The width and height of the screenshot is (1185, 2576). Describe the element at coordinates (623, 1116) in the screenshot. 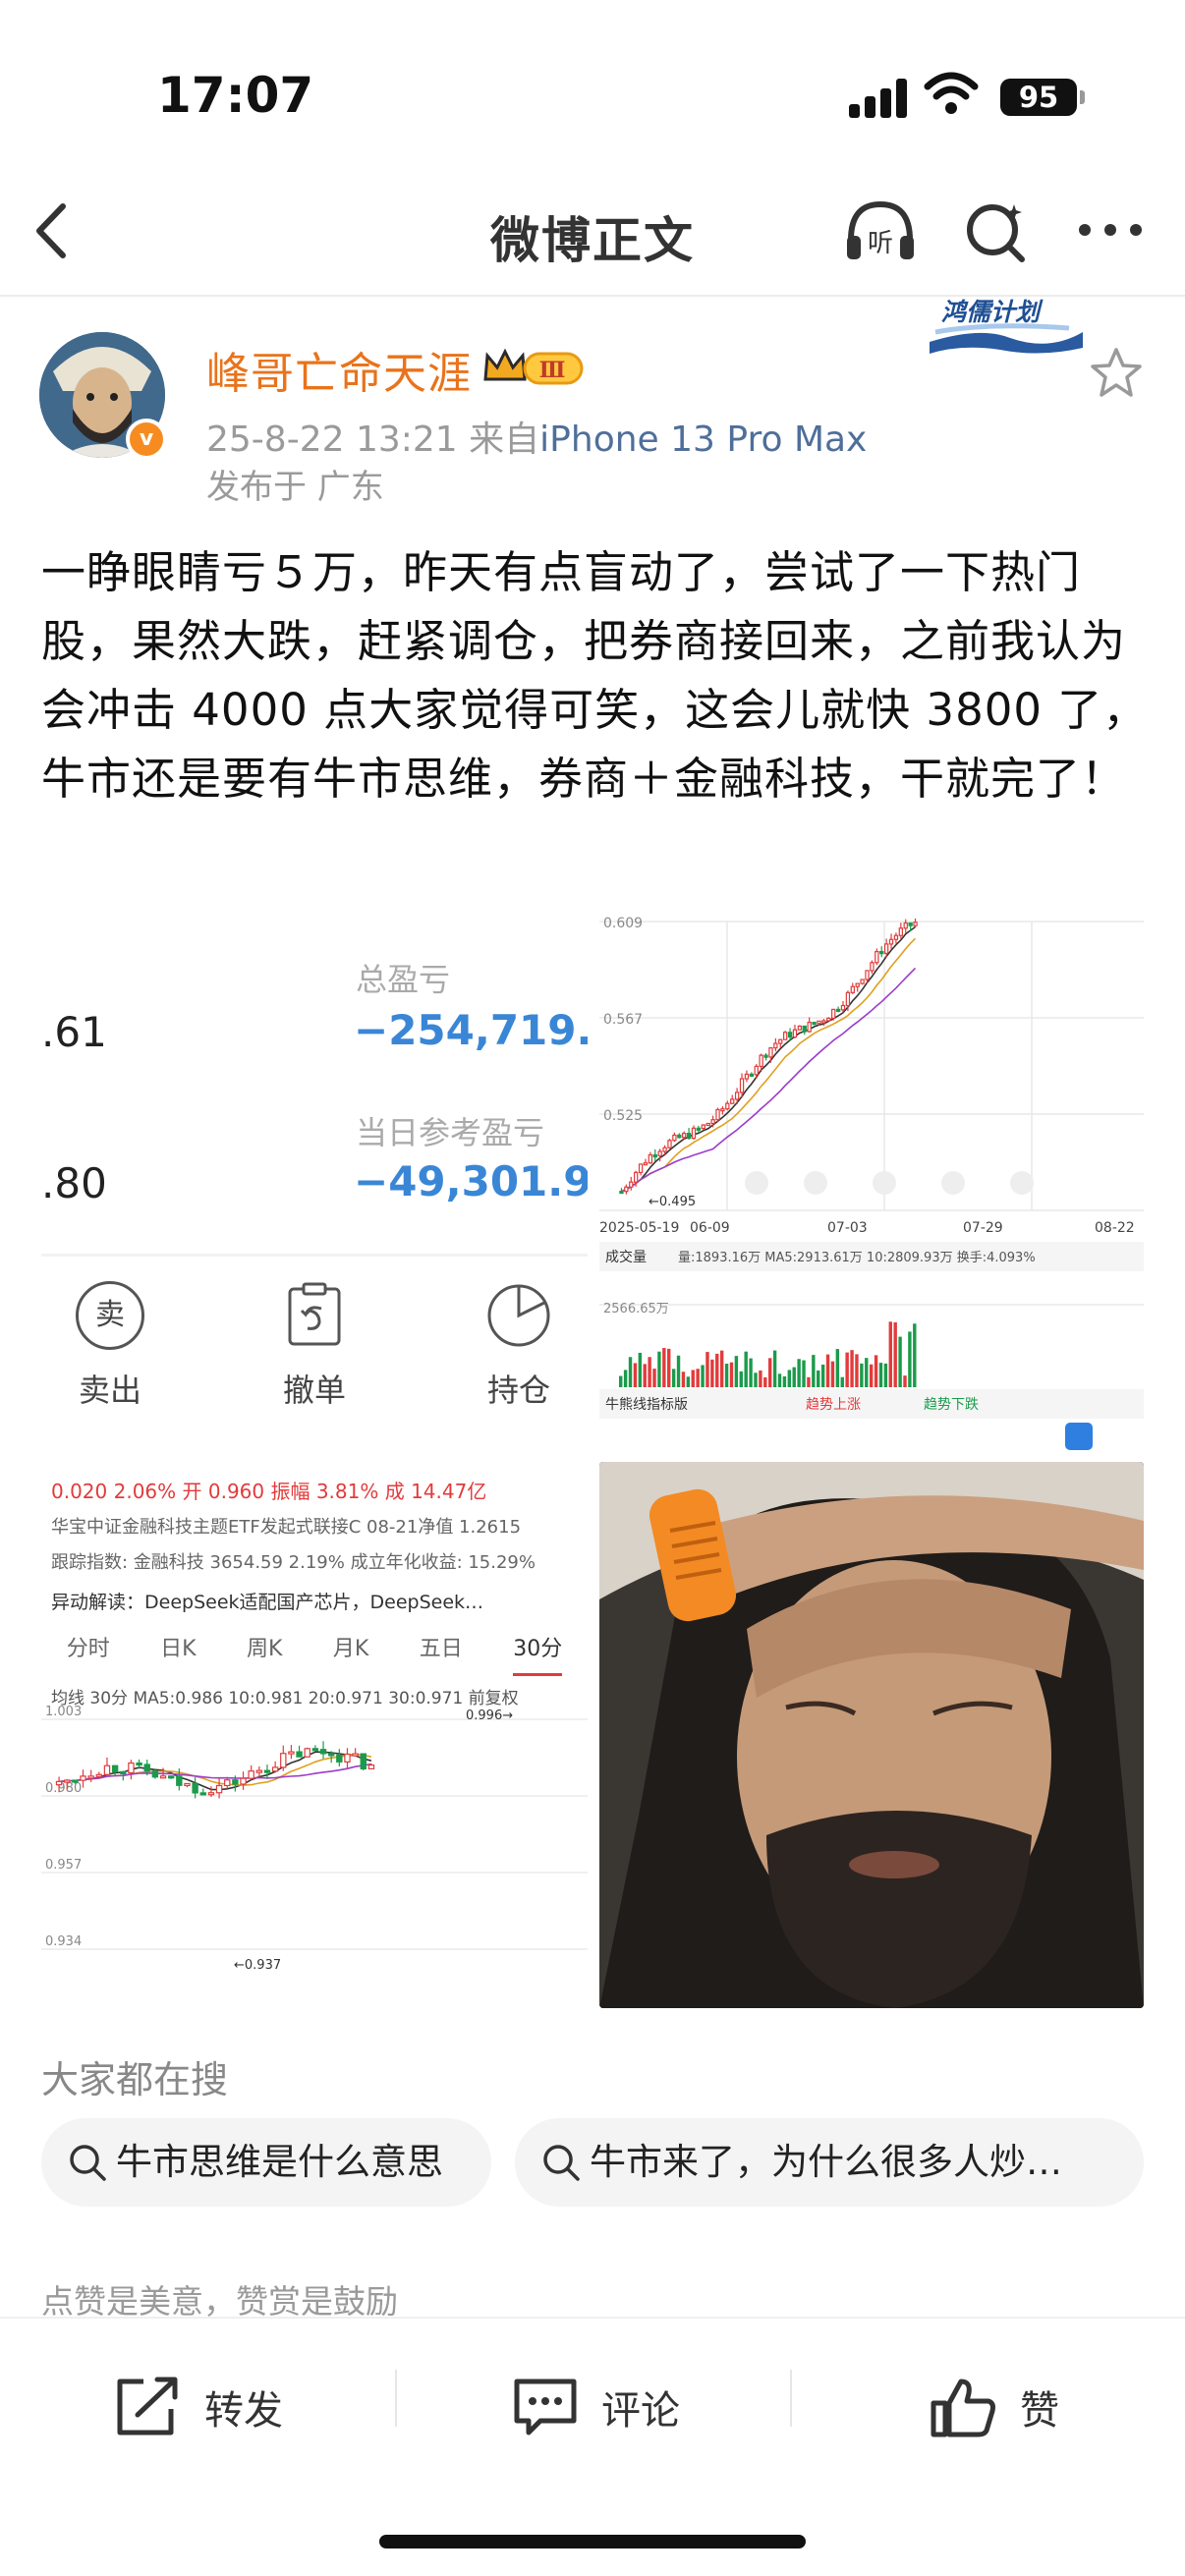

I see `price-tick-3: 0.525` at that location.